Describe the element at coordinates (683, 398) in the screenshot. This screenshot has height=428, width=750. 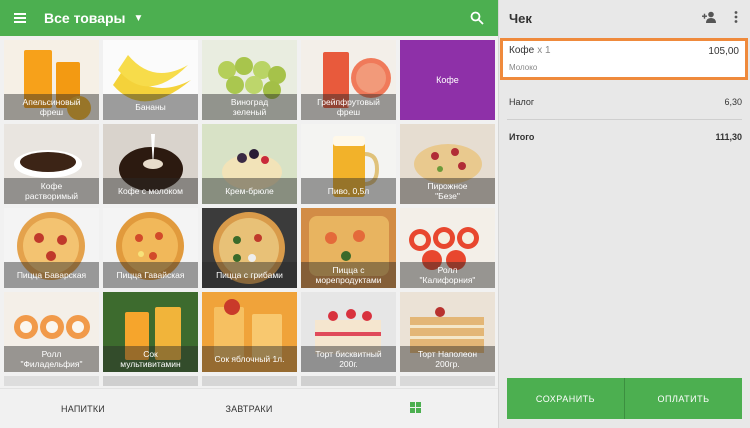
I see `pay-button: ОПЛАТИТЬ` at that location.